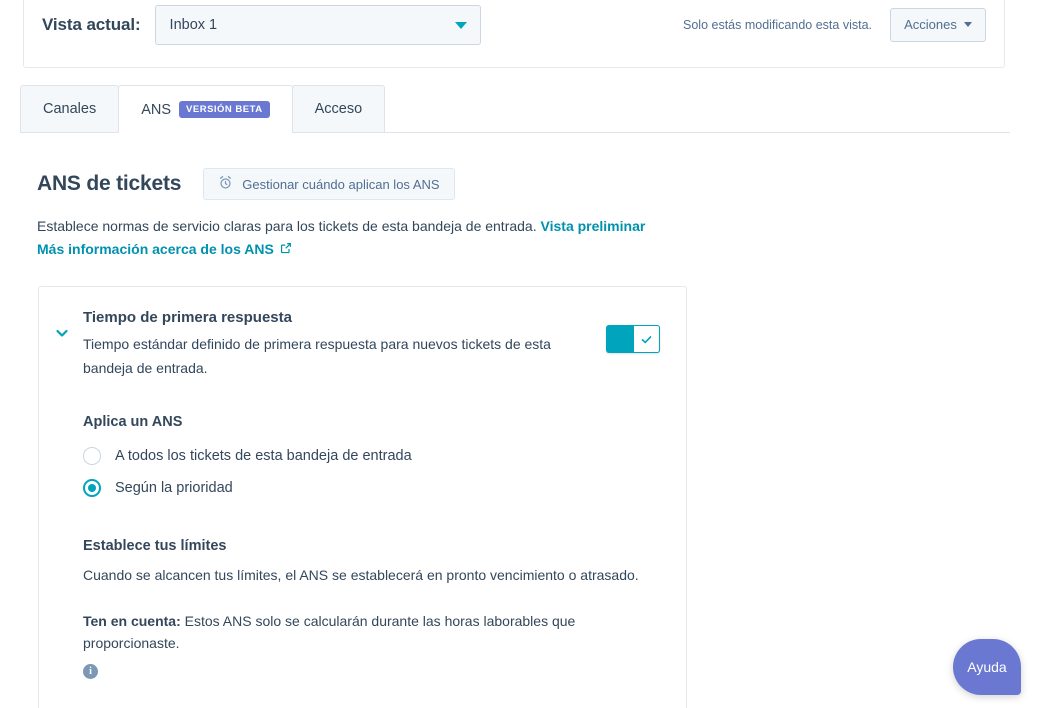 This screenshot has height=708, width=1037. I want to click on tab-label: Canales, so click(70, 109).